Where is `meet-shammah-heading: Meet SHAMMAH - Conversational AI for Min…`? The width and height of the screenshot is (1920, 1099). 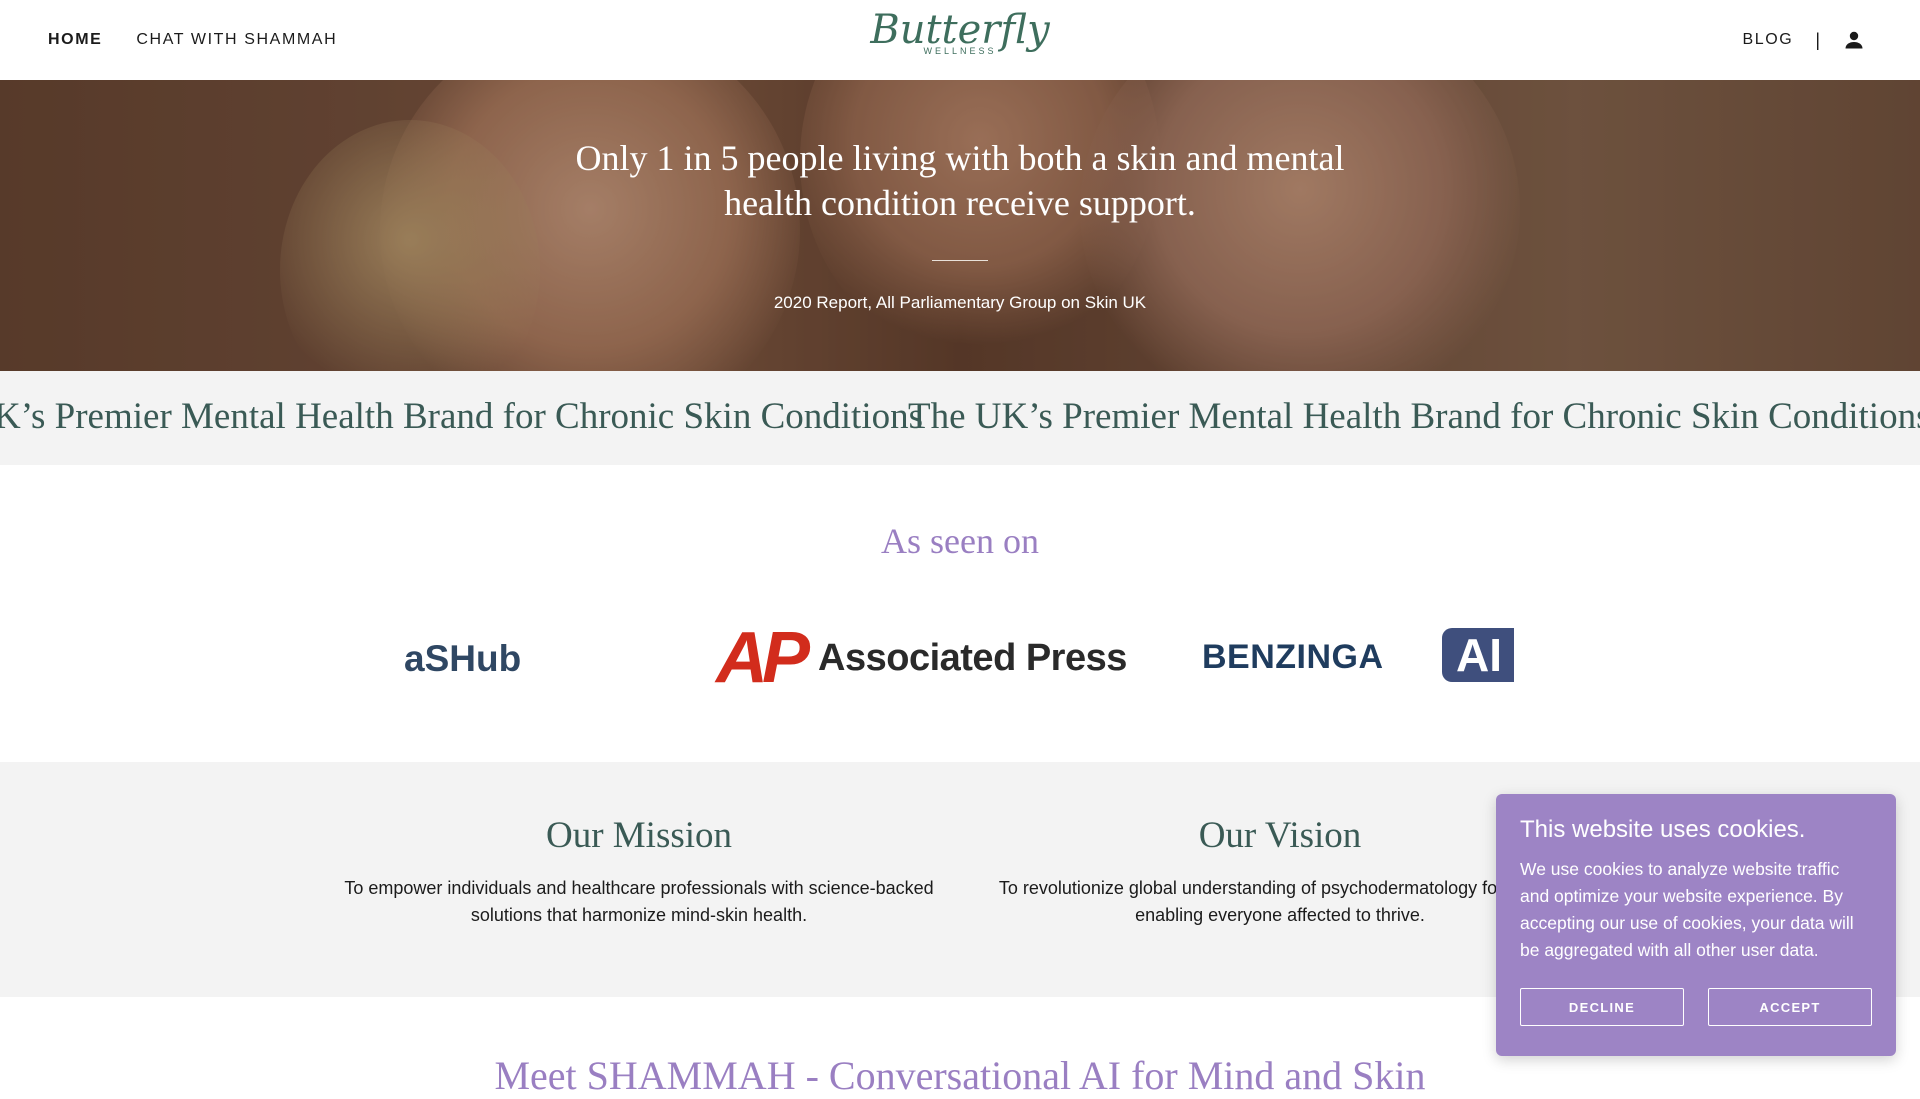
meet-shammah-heading: Meet SHAMMAH - Conversational AI for Min… is located at coordinates (960, 1075).